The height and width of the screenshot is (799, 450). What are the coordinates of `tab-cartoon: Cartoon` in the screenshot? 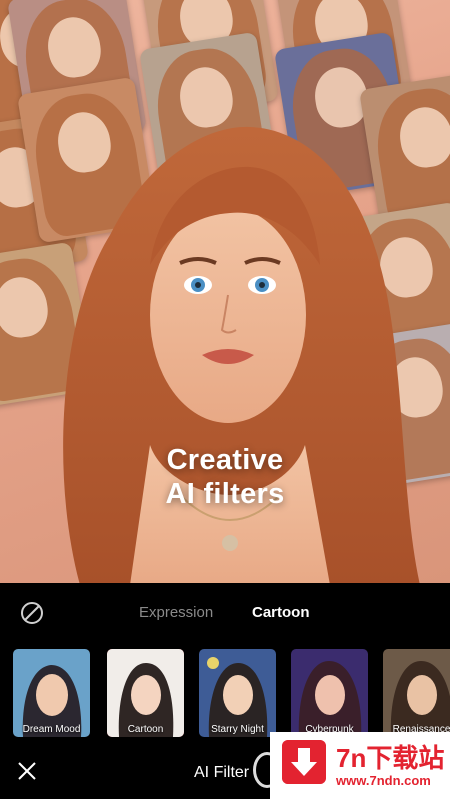 It's located at (281, 612).